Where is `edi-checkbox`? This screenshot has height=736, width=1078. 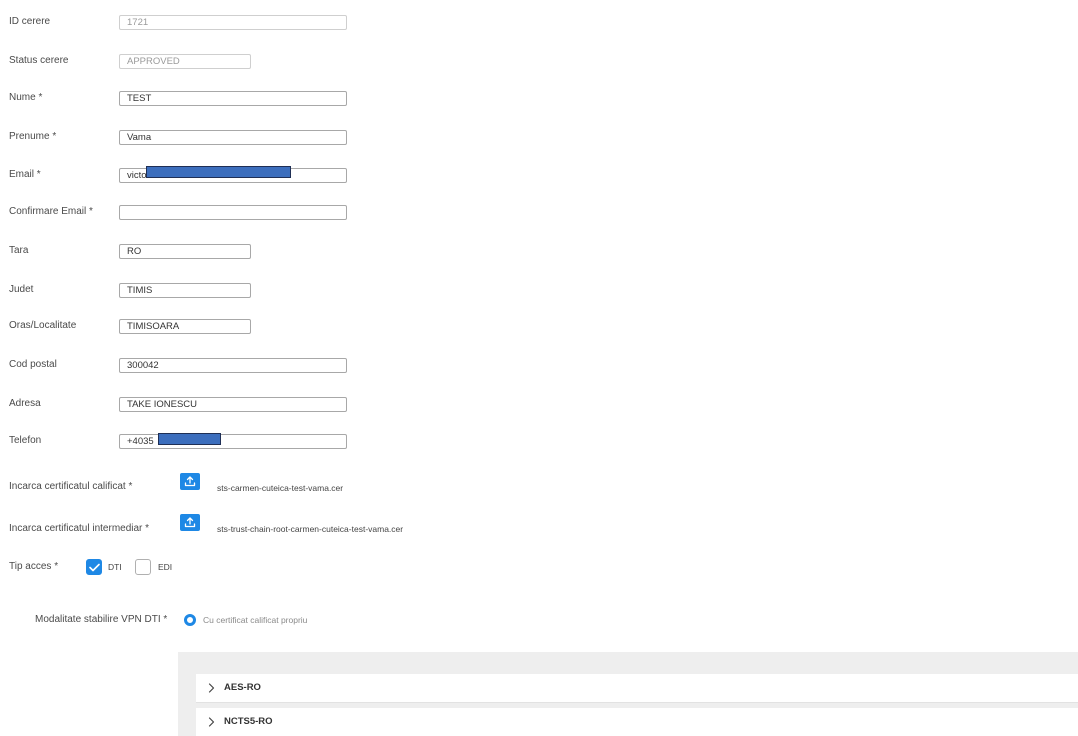 edi-checkbox is located at coordinates (143, 567).